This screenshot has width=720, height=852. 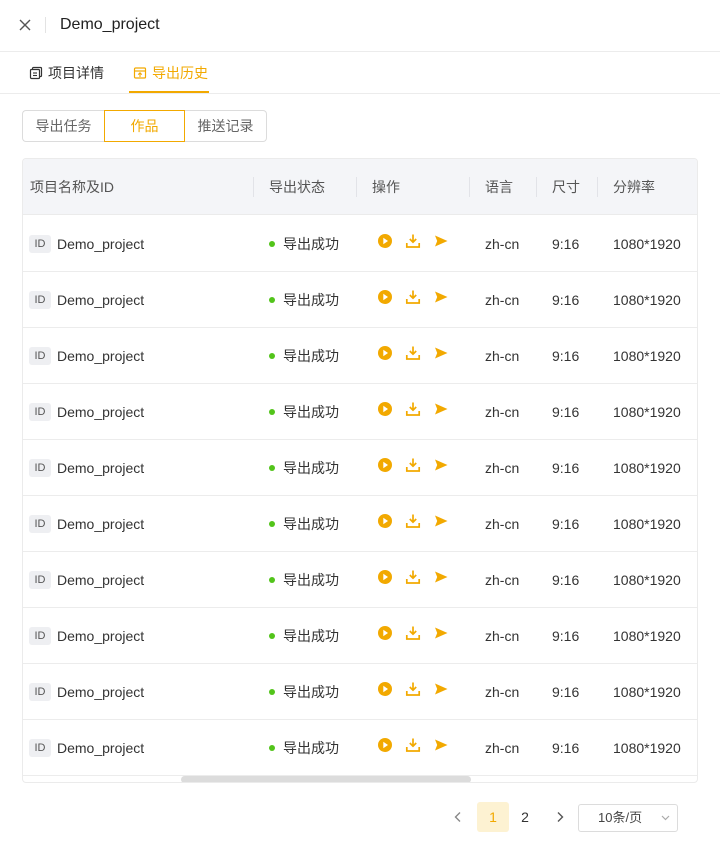 I want to click on export-icon, so click(x=140, y=73).